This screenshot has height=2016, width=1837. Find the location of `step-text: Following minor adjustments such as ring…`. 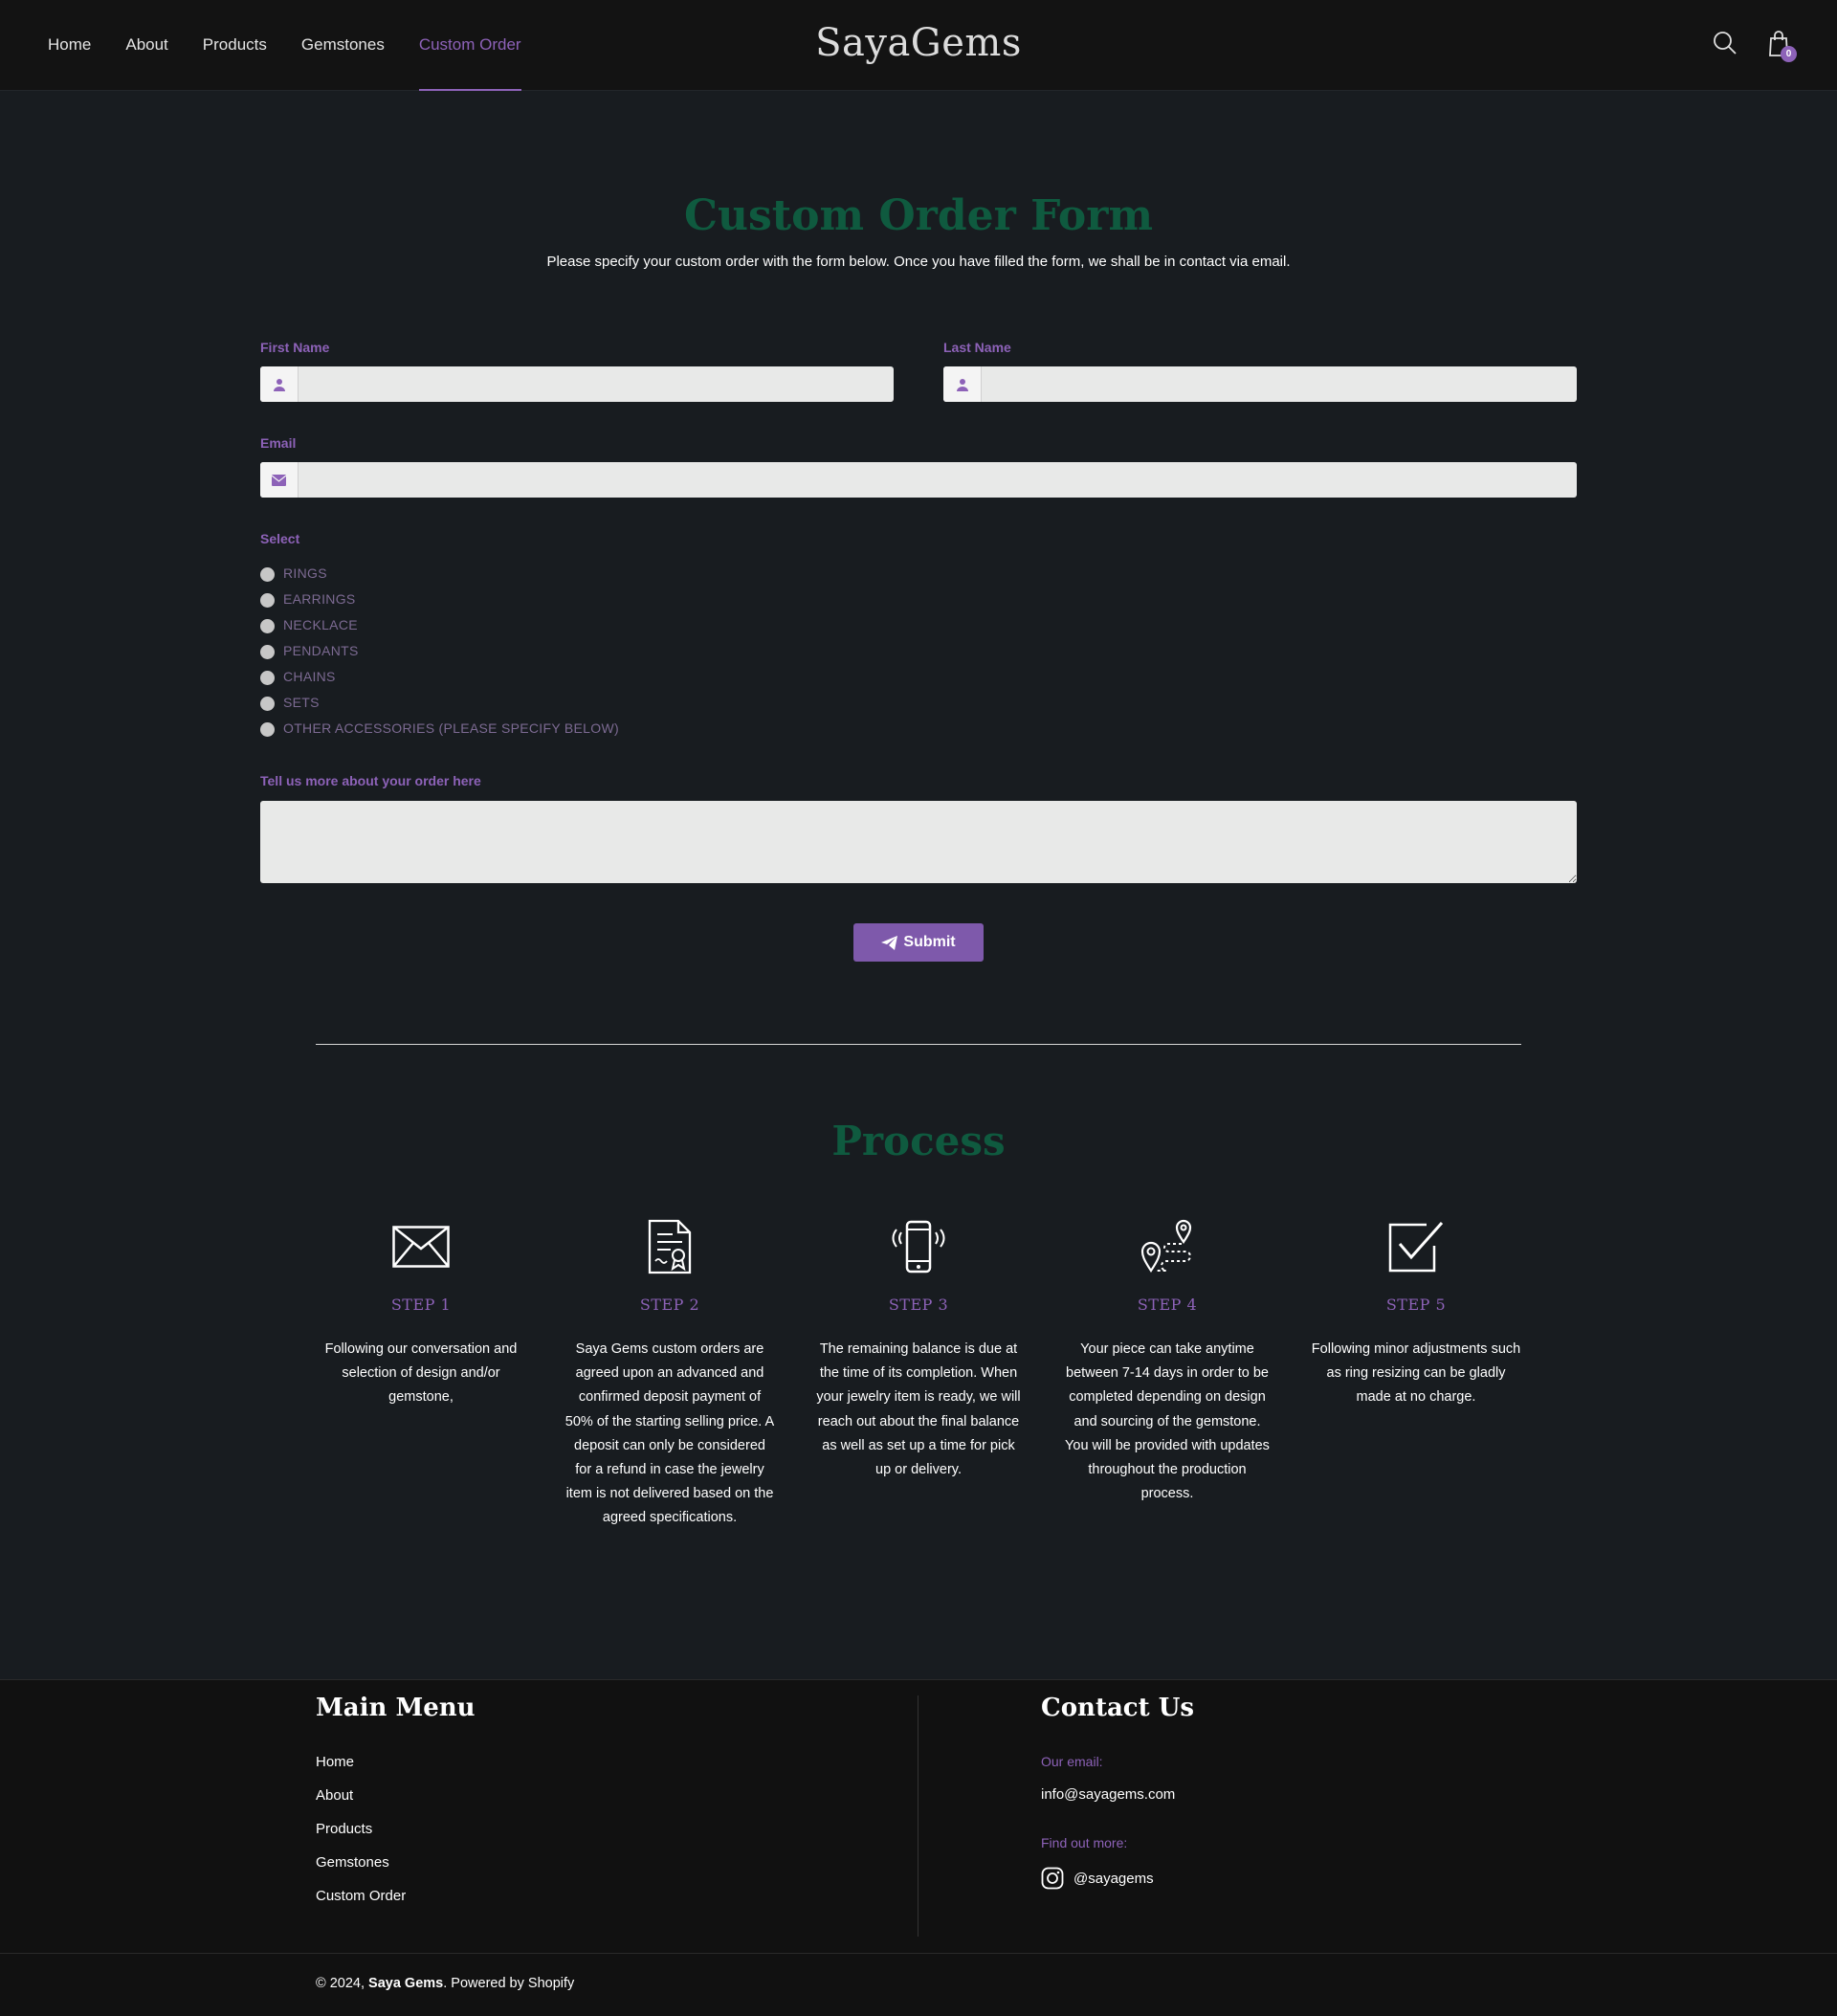

step-text: Following minor adjustments such as ring… is located at coordinates (1416, 1373).